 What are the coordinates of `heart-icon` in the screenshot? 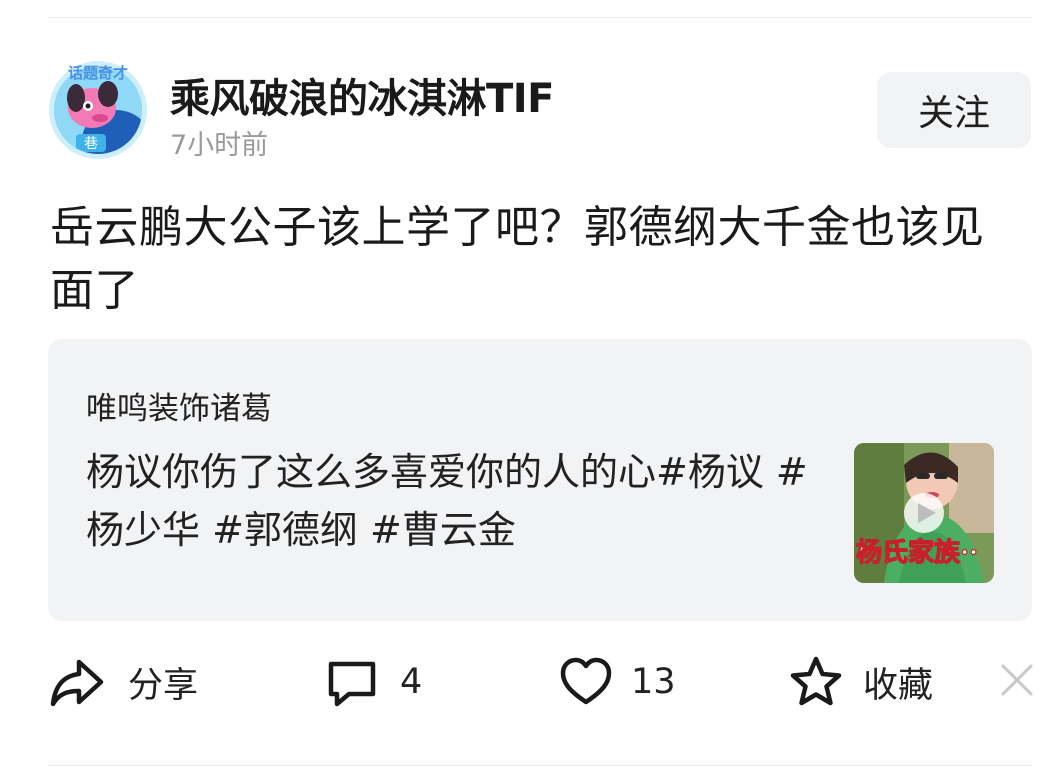 It's located at (586, 682).